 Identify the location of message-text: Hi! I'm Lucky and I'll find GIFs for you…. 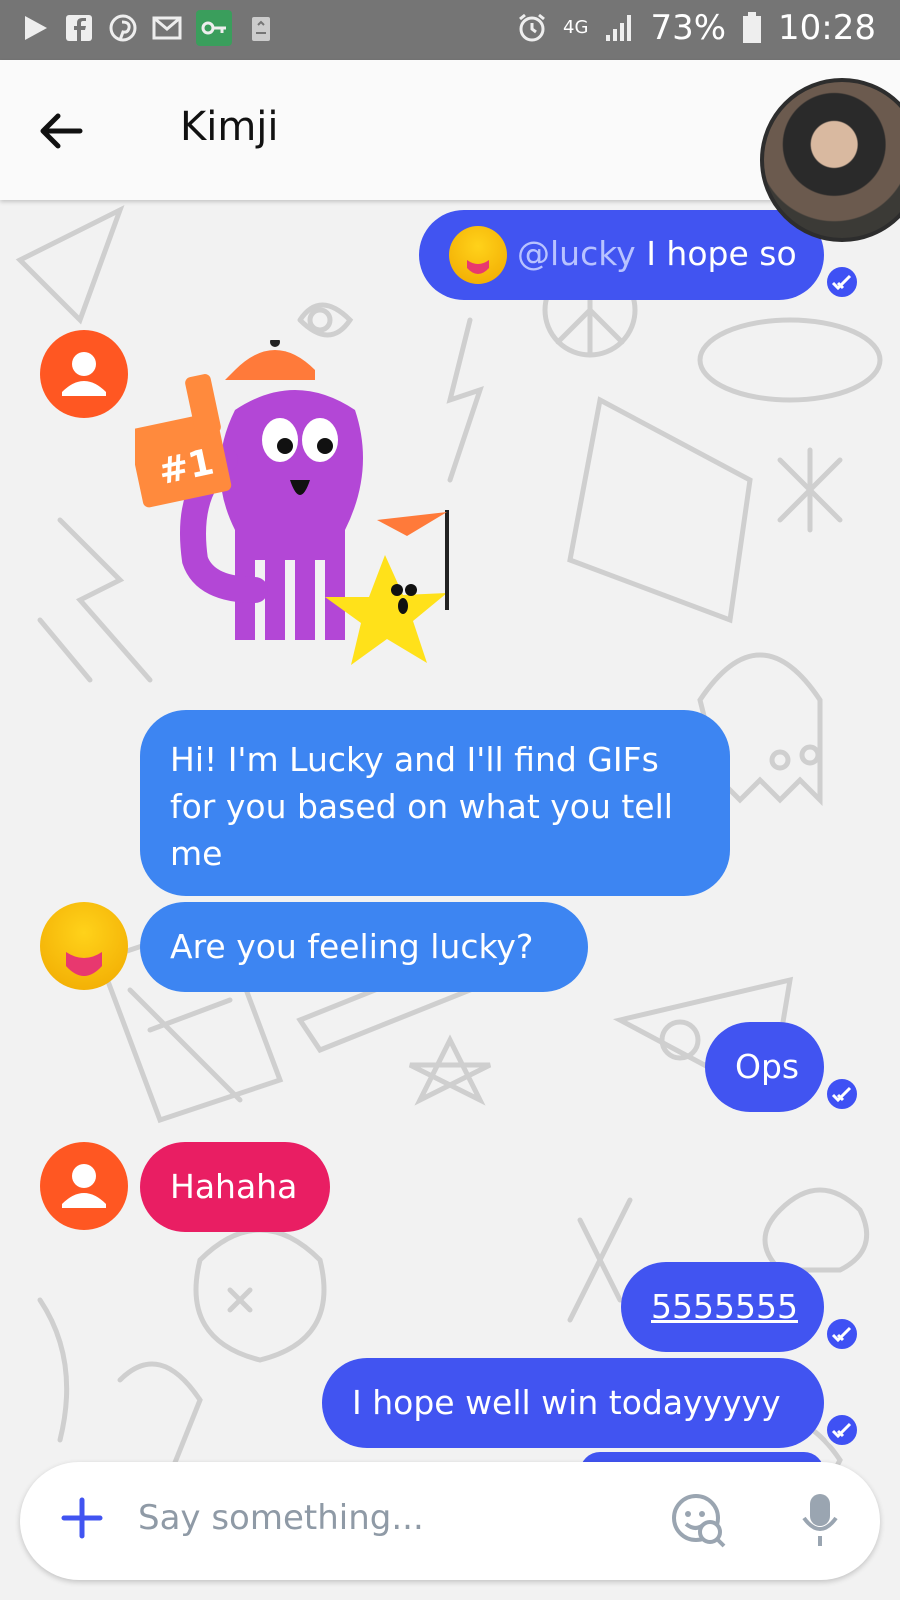
(421, 806).